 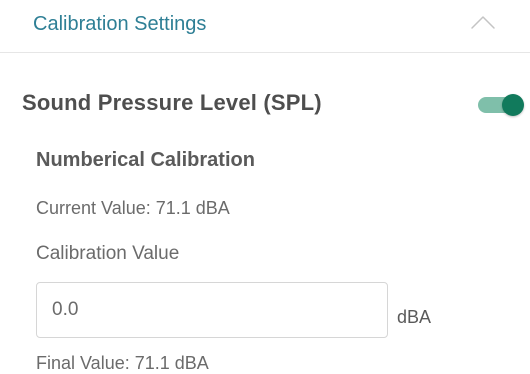 I want to click on calibration-settings-header: Calibration Settings, so click(x=265, y=26).